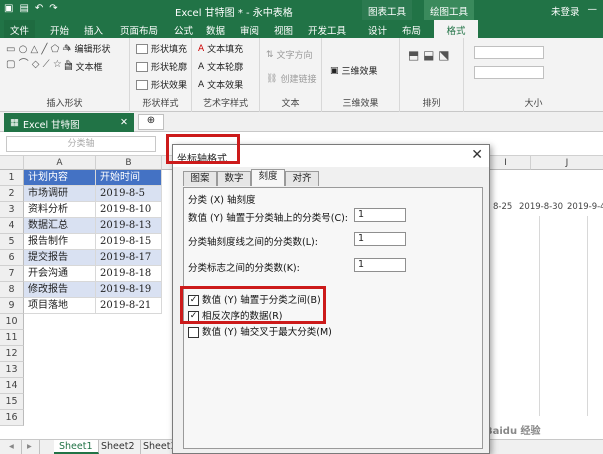 The height and width of the screenshot is (454, 603). Describe the element at coordinates (12, 402) in the screenshot. I see `row-header: 15` at that location.